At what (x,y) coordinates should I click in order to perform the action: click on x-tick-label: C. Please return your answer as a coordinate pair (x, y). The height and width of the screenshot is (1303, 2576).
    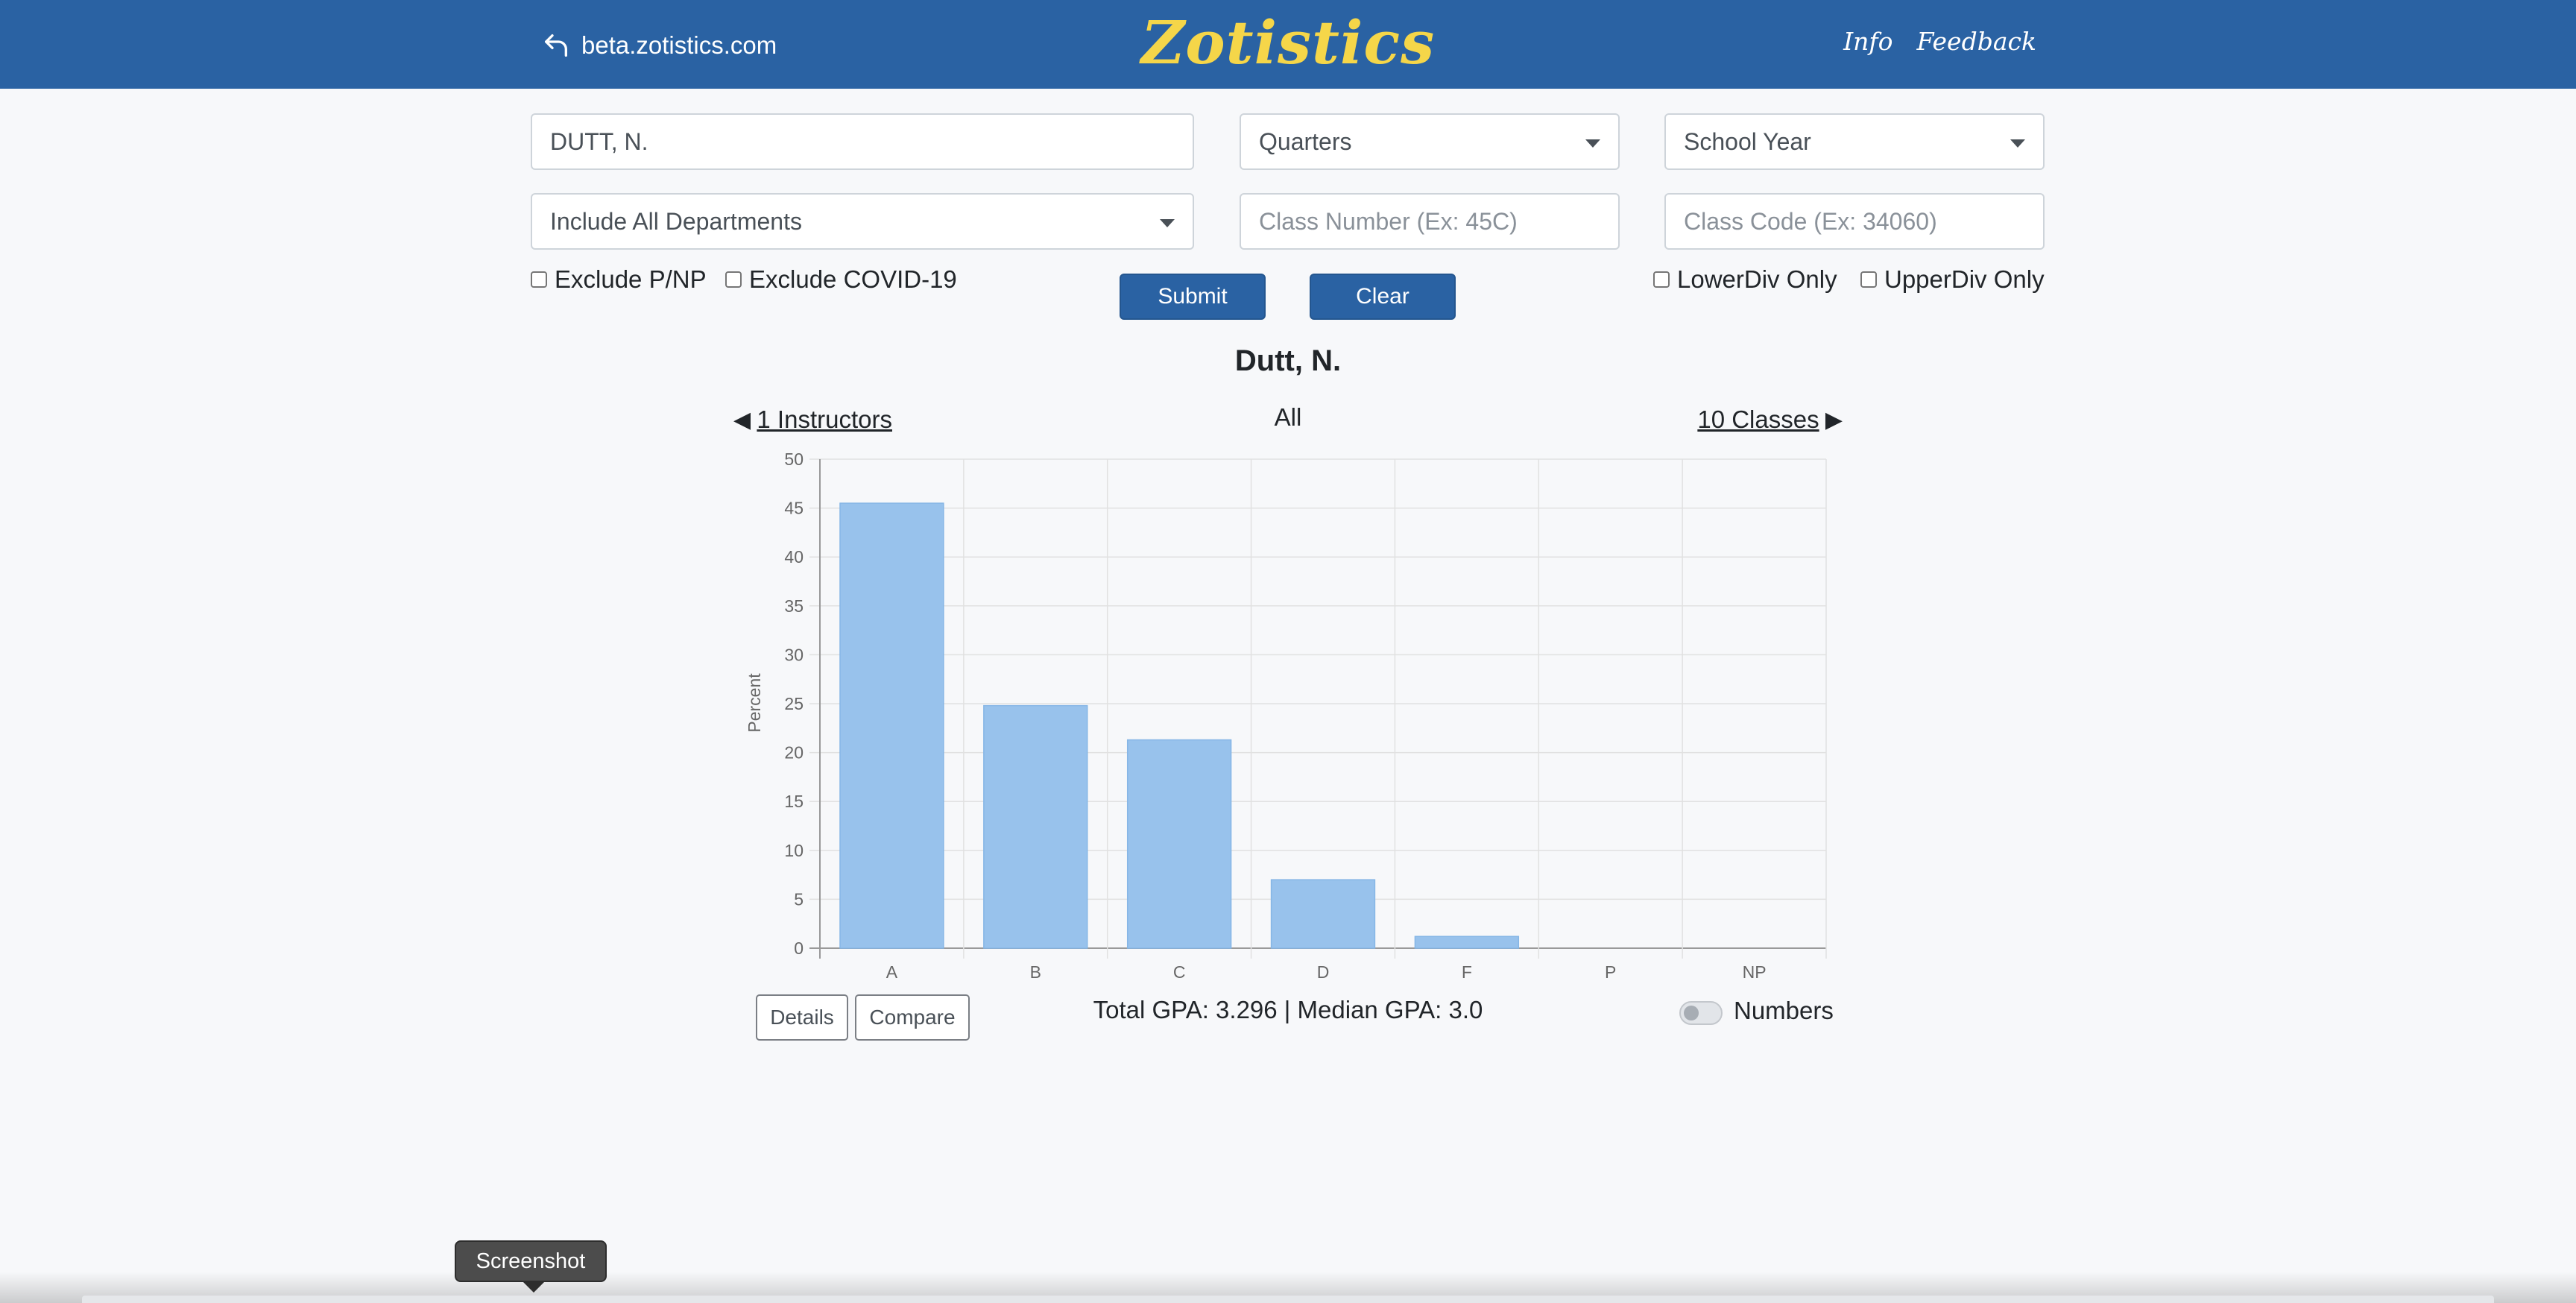
    Looking at the image, I should click on (1179, 972).